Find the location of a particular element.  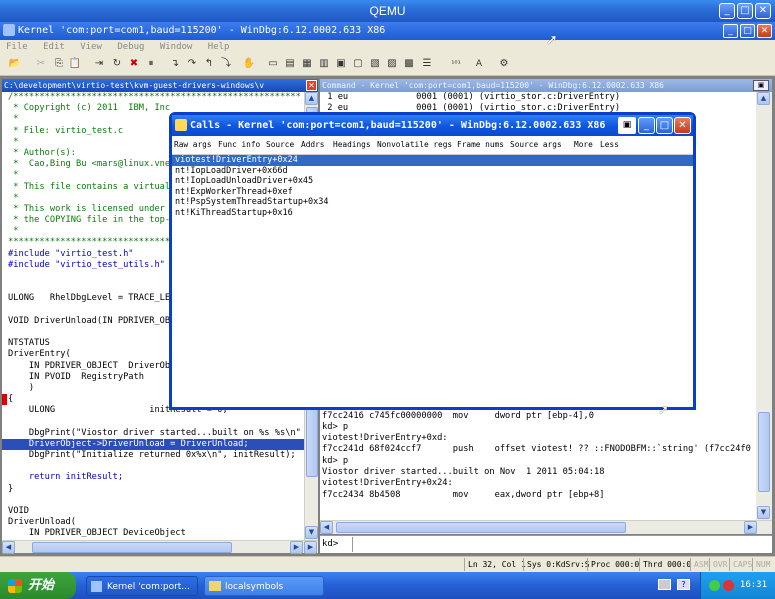

option-source-args: Source args is located at coordinates (536, 145).